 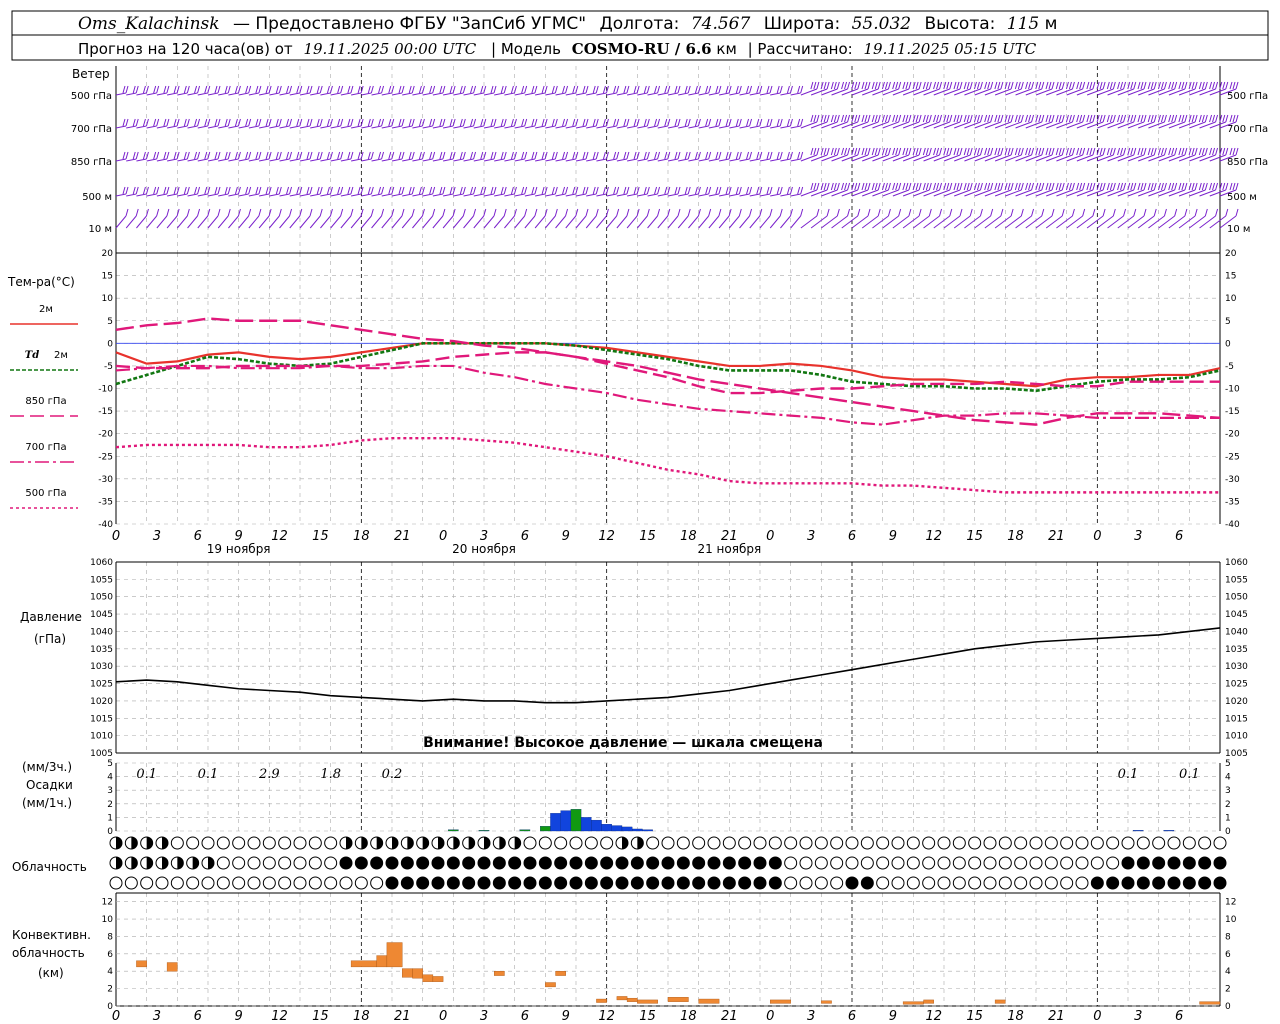 What do you see at coordinates (101, 737) in the screenshot?
I see `pressure-ytick-left: 1010` at bounding box center [101, 737].